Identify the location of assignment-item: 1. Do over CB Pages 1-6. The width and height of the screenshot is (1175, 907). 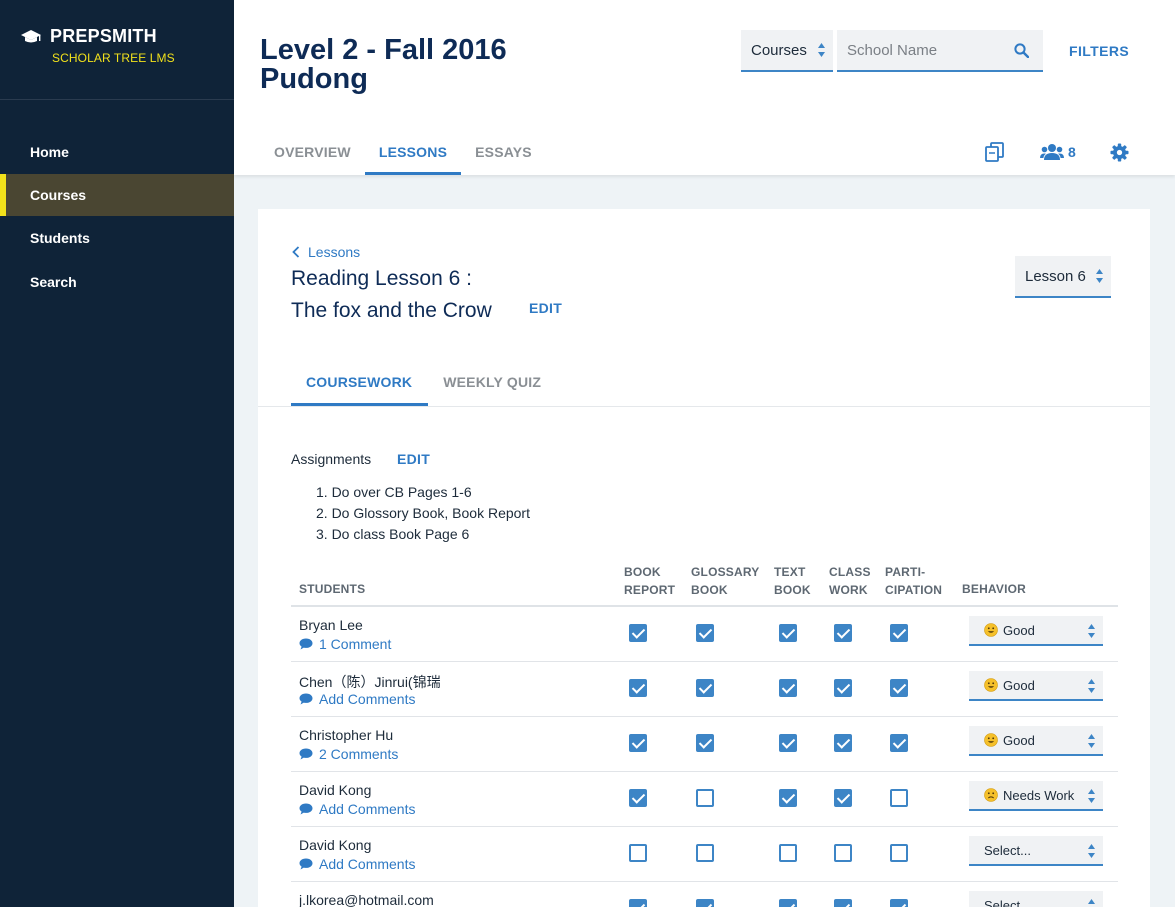
(394, 492).